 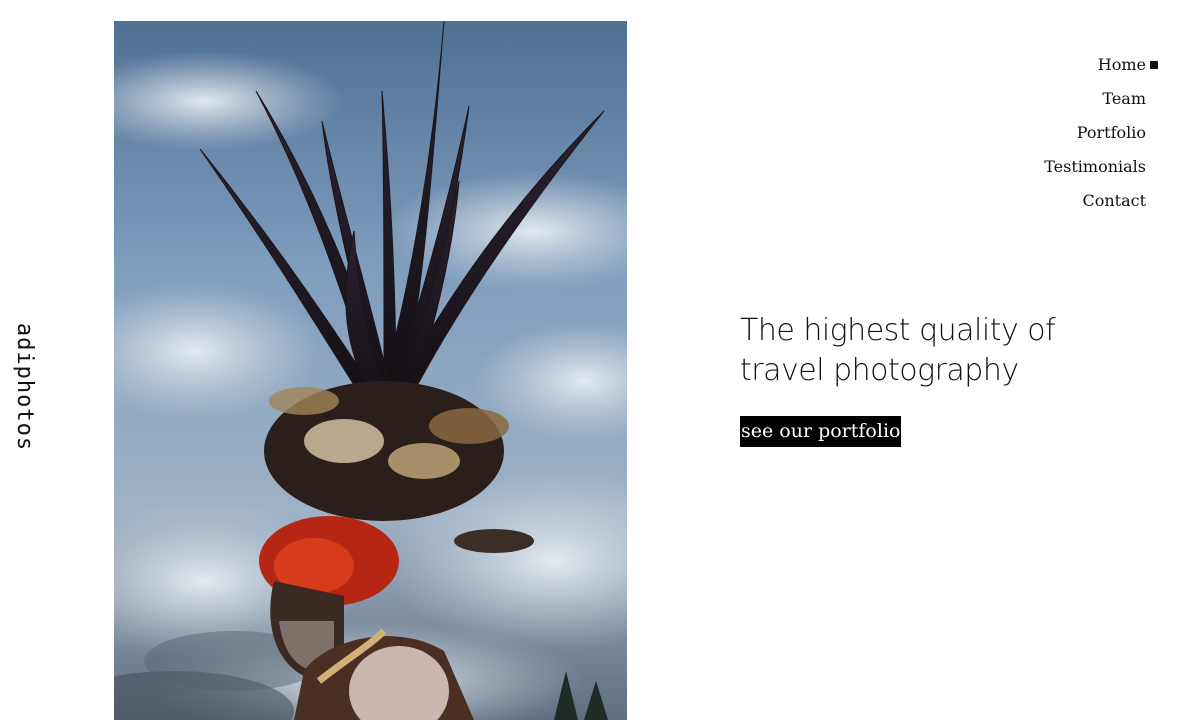 What do you see at coordinates (1095, 103) in the screenshot?
I see `nav-item-team: Team` at bounding box center [1095, 103].